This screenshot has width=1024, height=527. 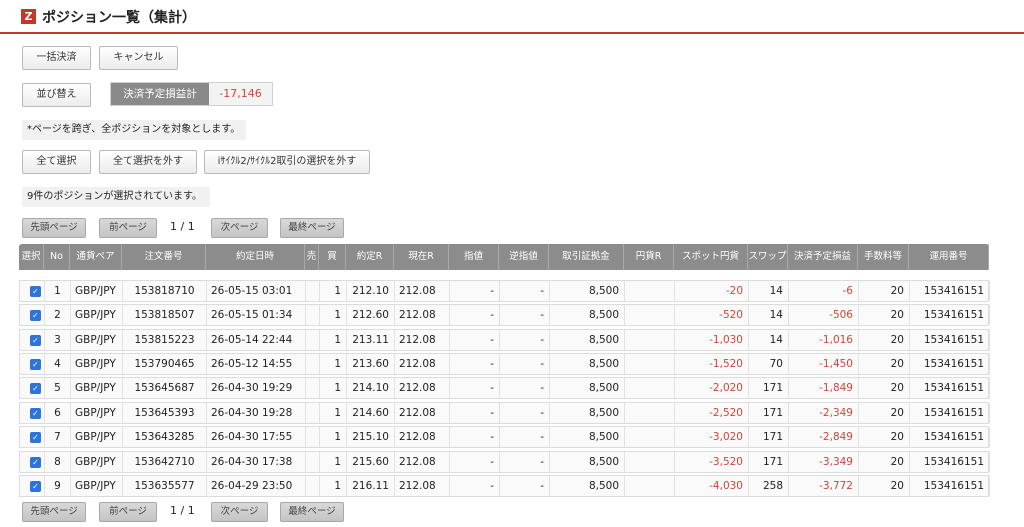 I want to click on cell-swap: 70, so click(x=769, y=364).